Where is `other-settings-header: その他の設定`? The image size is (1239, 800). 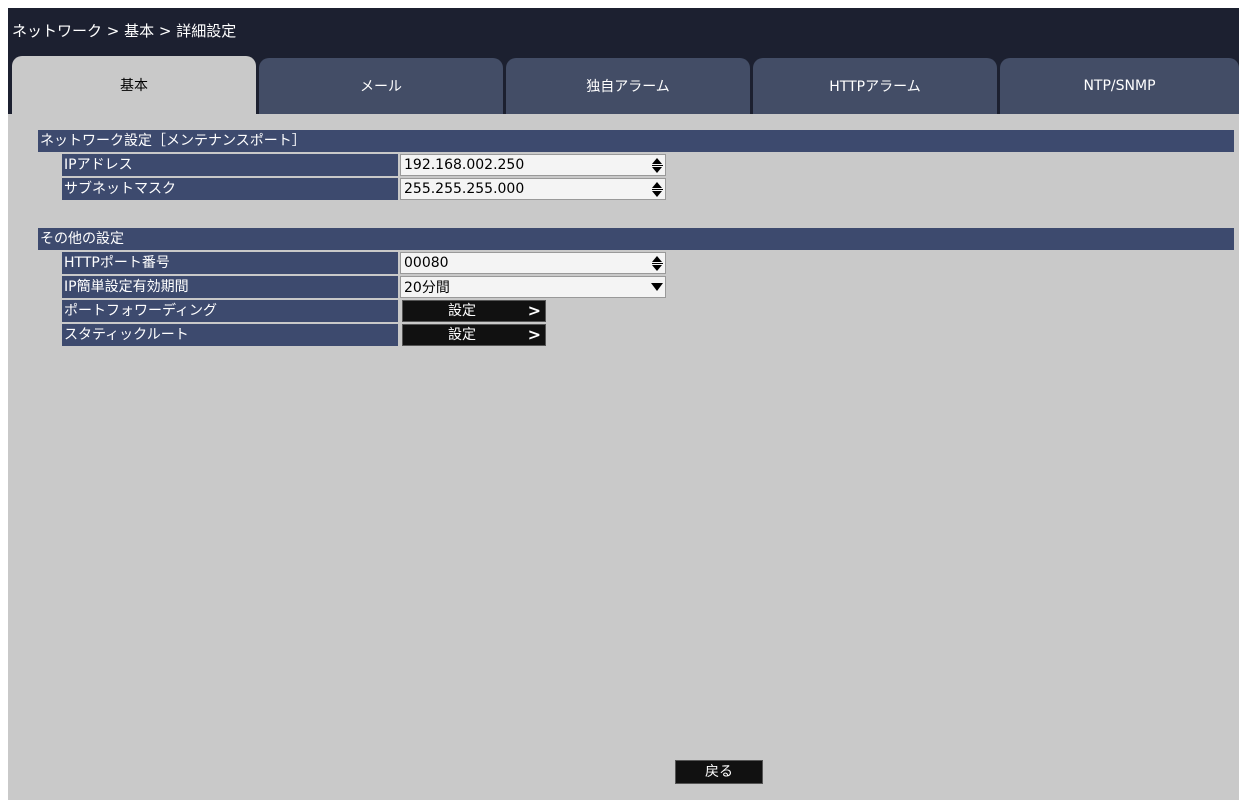
other-settings-header: その他の設定 is located at coordinates (636, 239).